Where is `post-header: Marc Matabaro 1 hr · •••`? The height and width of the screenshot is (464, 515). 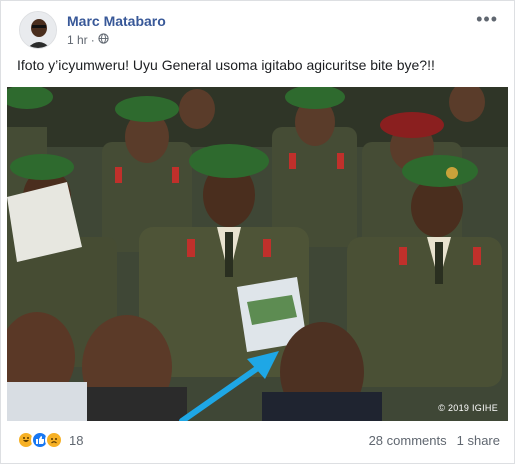
post-header: Marc Matabaro 1 hr · ••• is located at coordinates (258, 31).